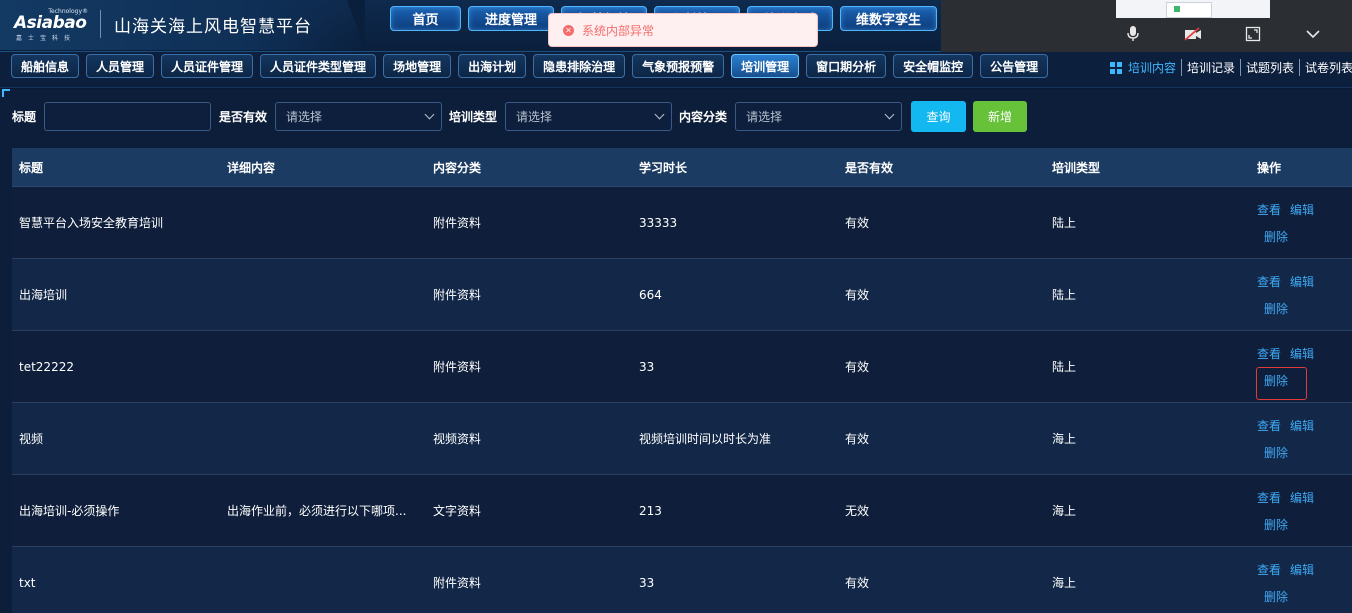  Describe the element at coordinates (417, 66) in the screenshot. I see `sub-nav-sites: 场地管理` at that location.